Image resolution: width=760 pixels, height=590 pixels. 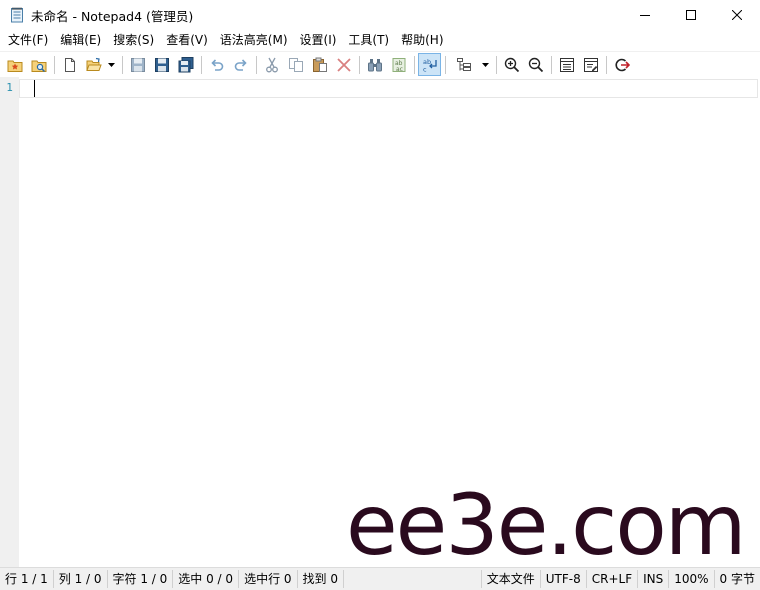 I want to click on exit-icon, so click(x=622, y=64).